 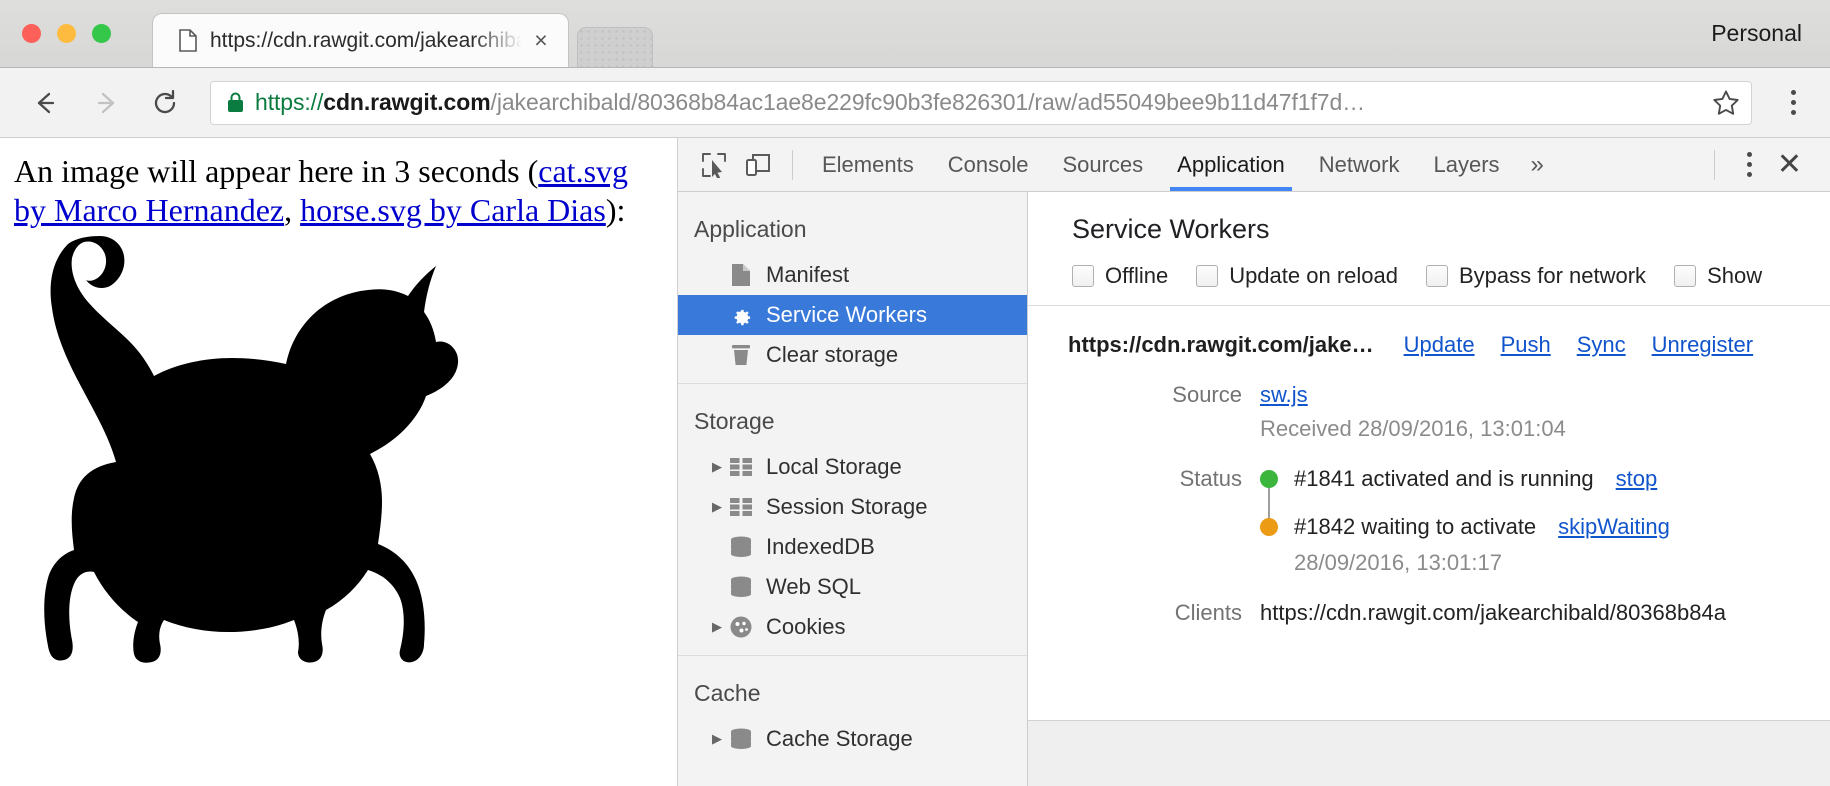 I want to click on offline-checkbox-row: Offline, so click(x=1120, y=276).